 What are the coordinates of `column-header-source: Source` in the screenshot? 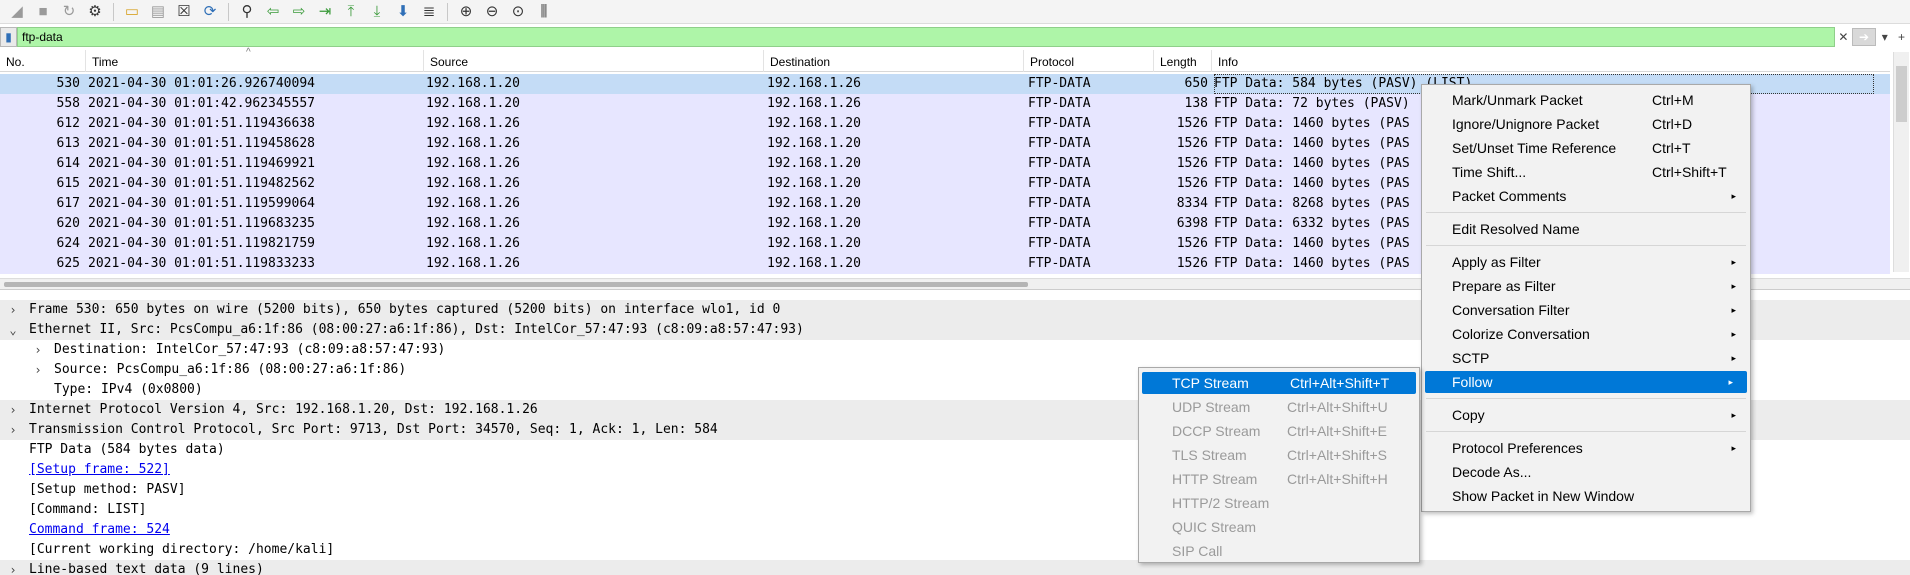 It's located at (594, 61).